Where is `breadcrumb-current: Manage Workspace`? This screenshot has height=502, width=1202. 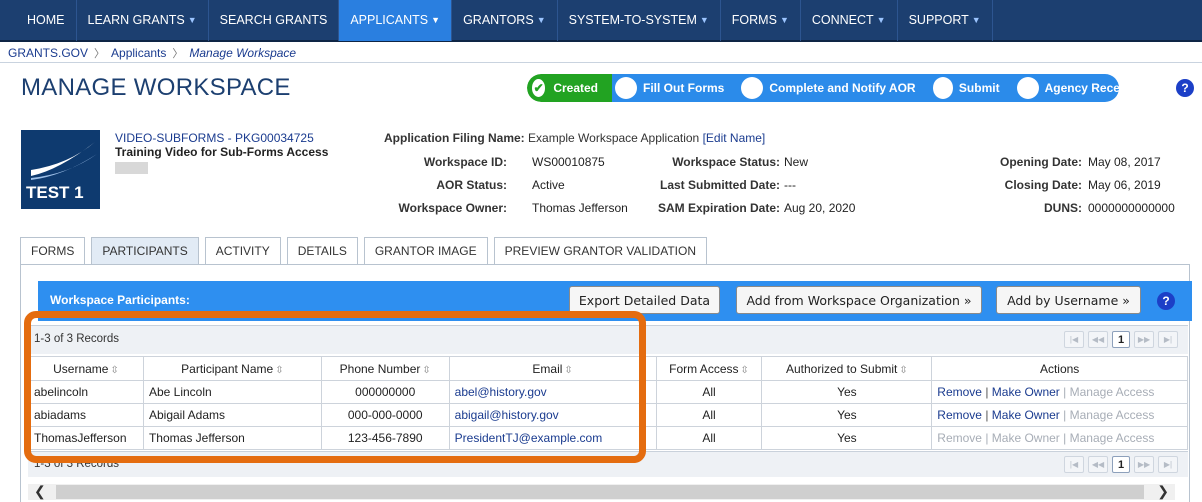
breadcrumb-current: Manage Workspace is located at coordinates (243, 53).